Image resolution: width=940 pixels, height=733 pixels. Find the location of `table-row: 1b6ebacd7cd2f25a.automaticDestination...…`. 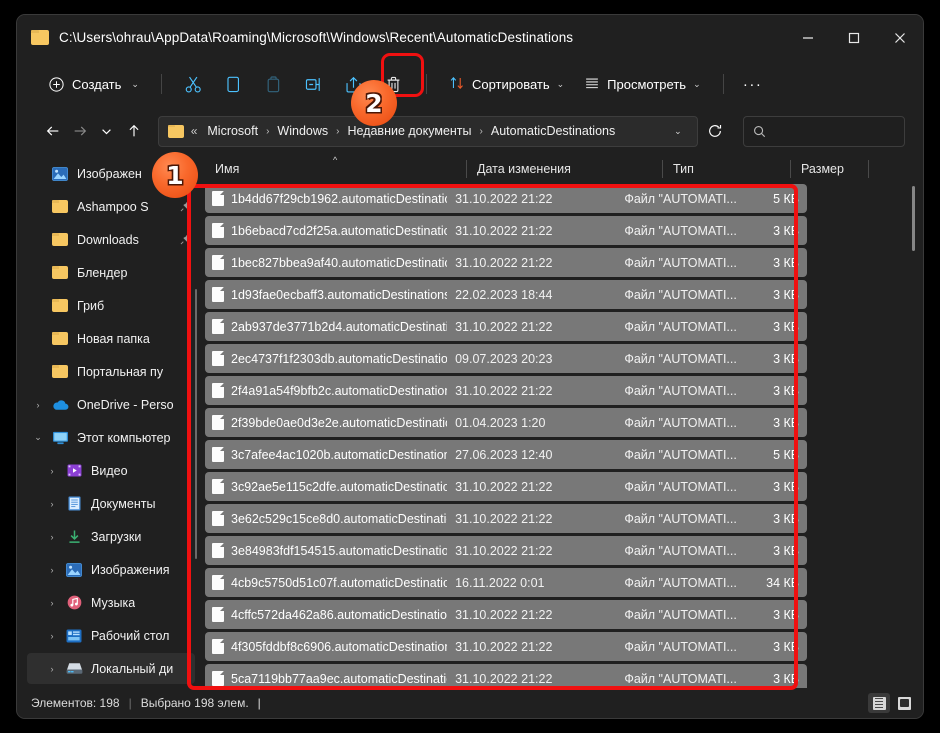

table-row: 1b6ebacd7cd2f25a.automaticDestination...… is located at coordinates (506, 230).